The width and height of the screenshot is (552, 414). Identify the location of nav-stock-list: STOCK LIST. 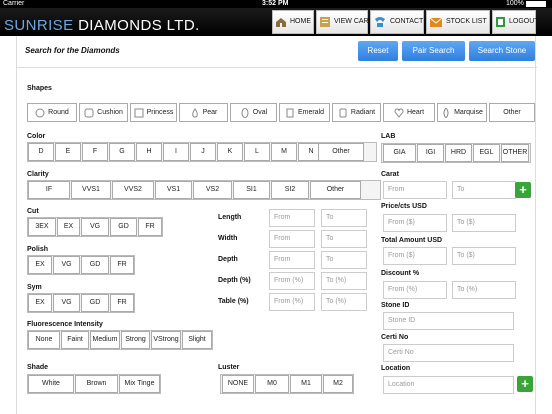
(458, 22).